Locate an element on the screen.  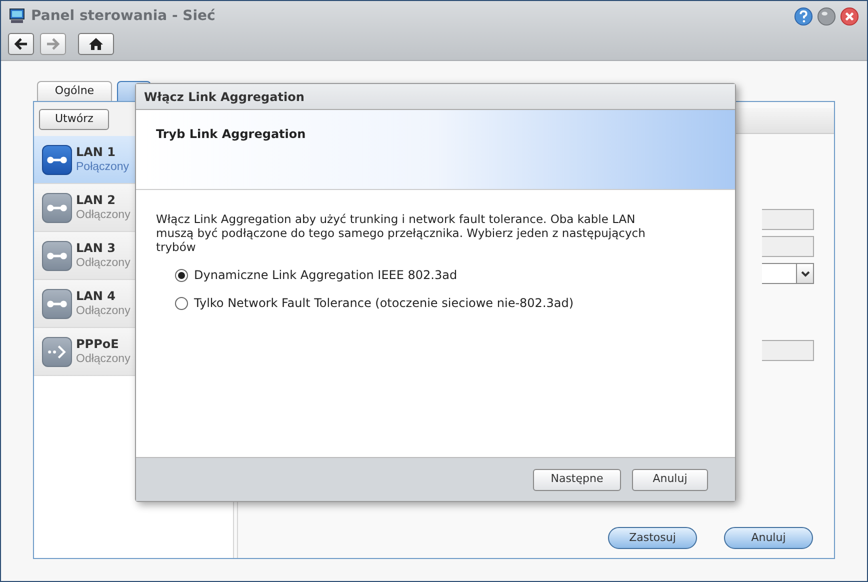
interface-name: LAN 1 is located at coordinates (96, 152).